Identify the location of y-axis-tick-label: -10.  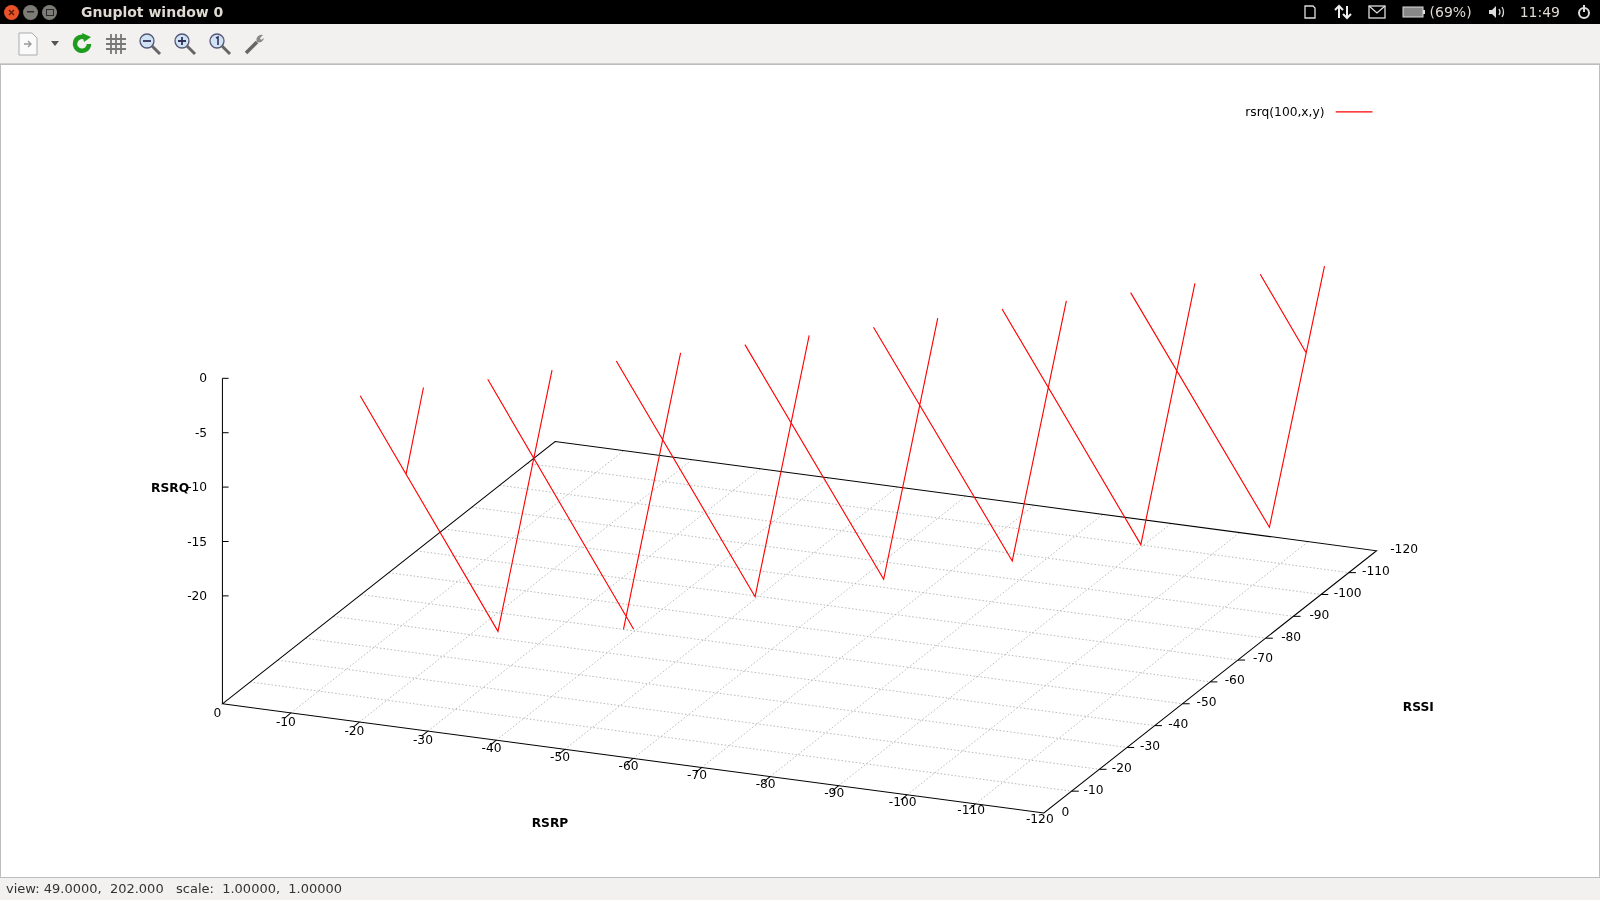
(1093, 790).